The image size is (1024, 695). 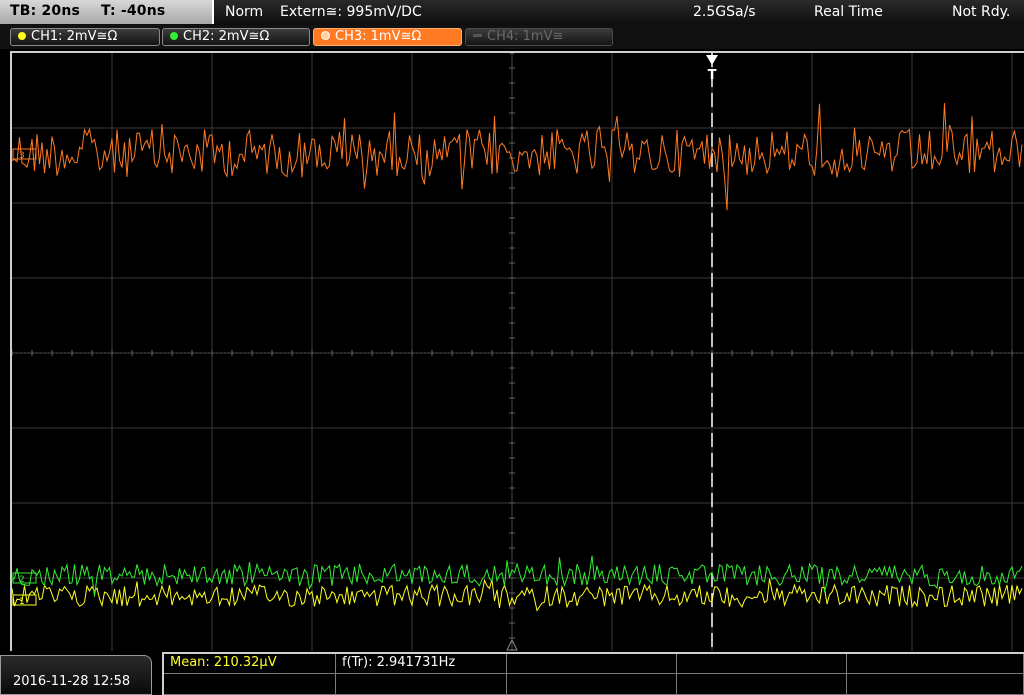 What do you see at coordinates (399, 662) in the screenshot?
I see `measurement-freq: f(Tr): 2.941731Hz` at bounding box center [399, 662].